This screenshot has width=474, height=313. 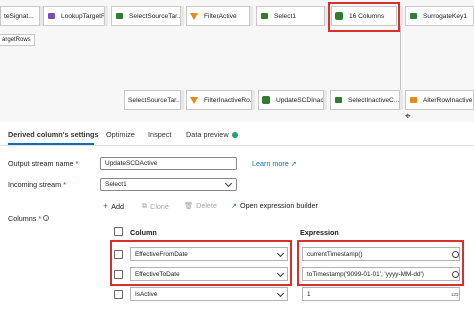 What do you see at coordinates (408, 116) in the screenshot?
I see `cursor-icon: ⌖` at bounding box center [408, 116].